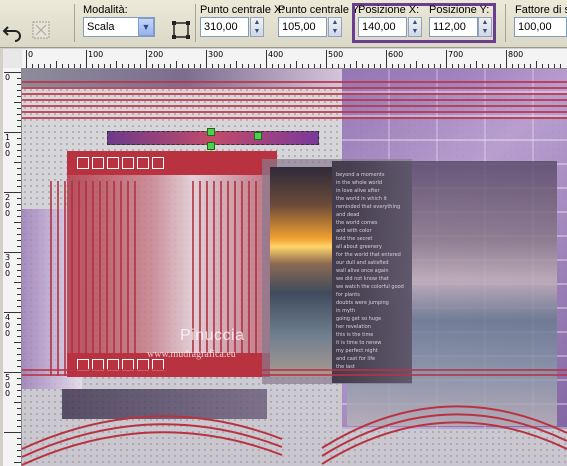 The height and width of the screenshot is (466, 567). What do you see at coordinates (242, 10) in the screenshot?
I see `center-x-label: Punto centrale X:` at bounding box center [242, 10].